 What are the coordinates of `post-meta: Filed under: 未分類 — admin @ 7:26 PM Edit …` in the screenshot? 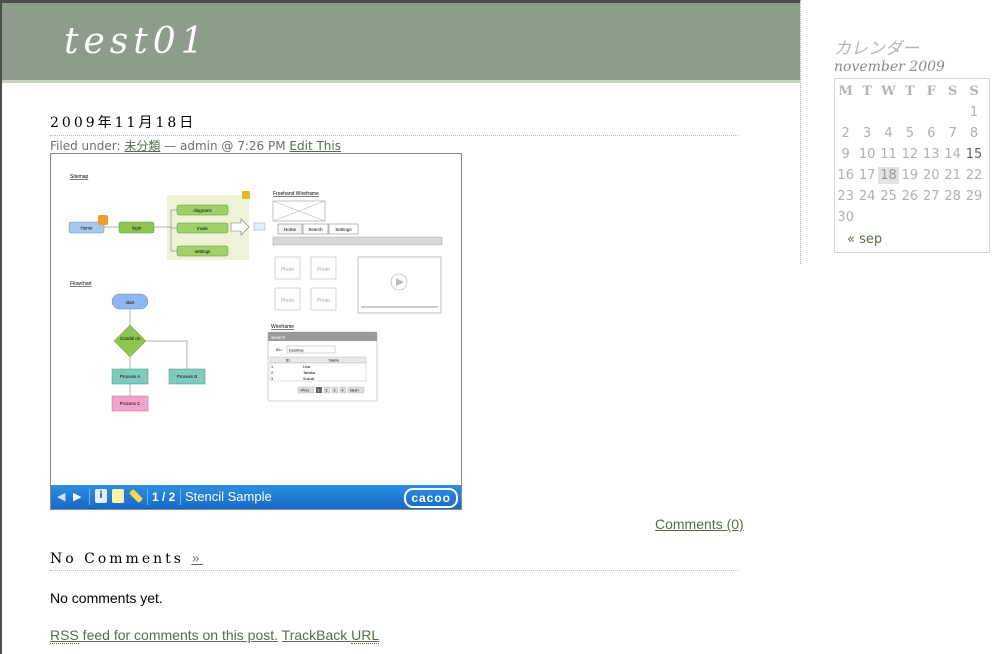 It's located at (195, 145).